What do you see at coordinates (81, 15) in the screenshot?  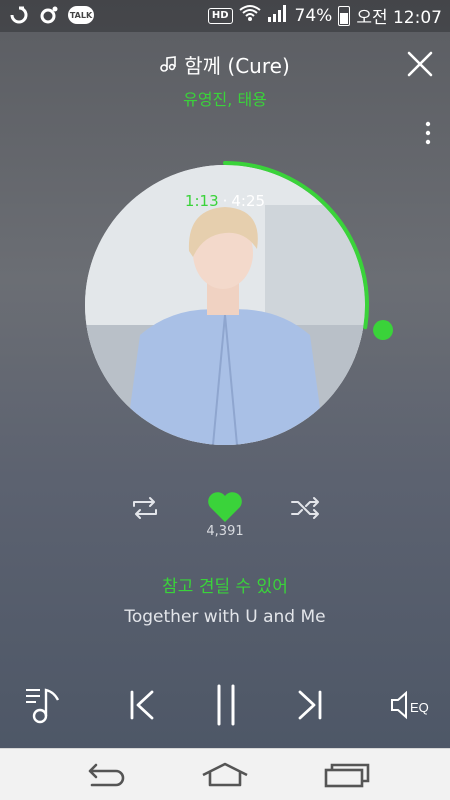 I see `kakaotalk-icon: TALK` at bounding box center [81, 15].